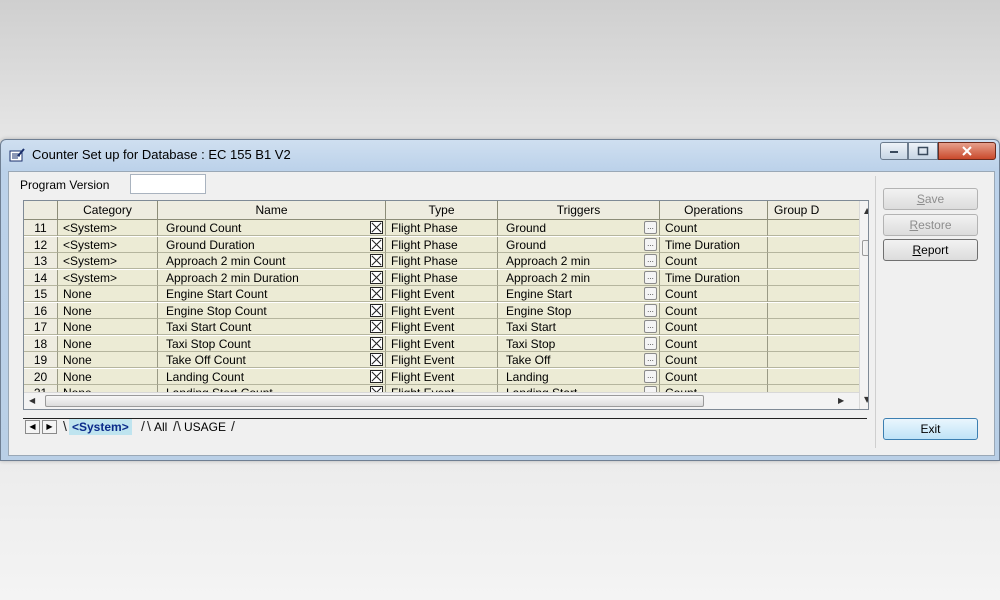 The image size is (1000, 600). I want to click on exit-button: Exit, so click(930, 429).